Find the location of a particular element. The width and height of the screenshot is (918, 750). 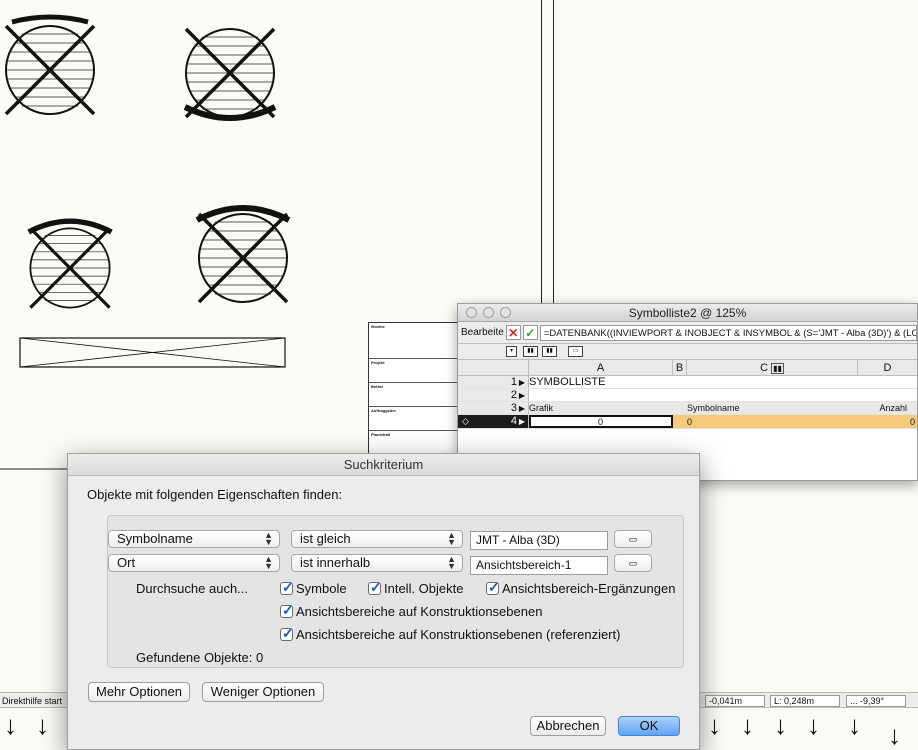

cancel-formula-icon: ✕ is located at coordinates (513, 332).